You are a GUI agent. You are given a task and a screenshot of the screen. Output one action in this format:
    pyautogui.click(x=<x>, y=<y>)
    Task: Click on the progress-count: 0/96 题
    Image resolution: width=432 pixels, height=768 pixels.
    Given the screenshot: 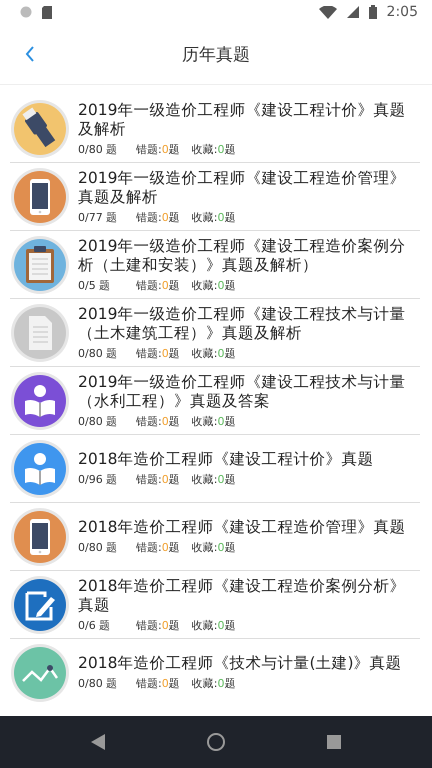 What is the action you would take?
    pyautogui.click(x=98, y=479)
    